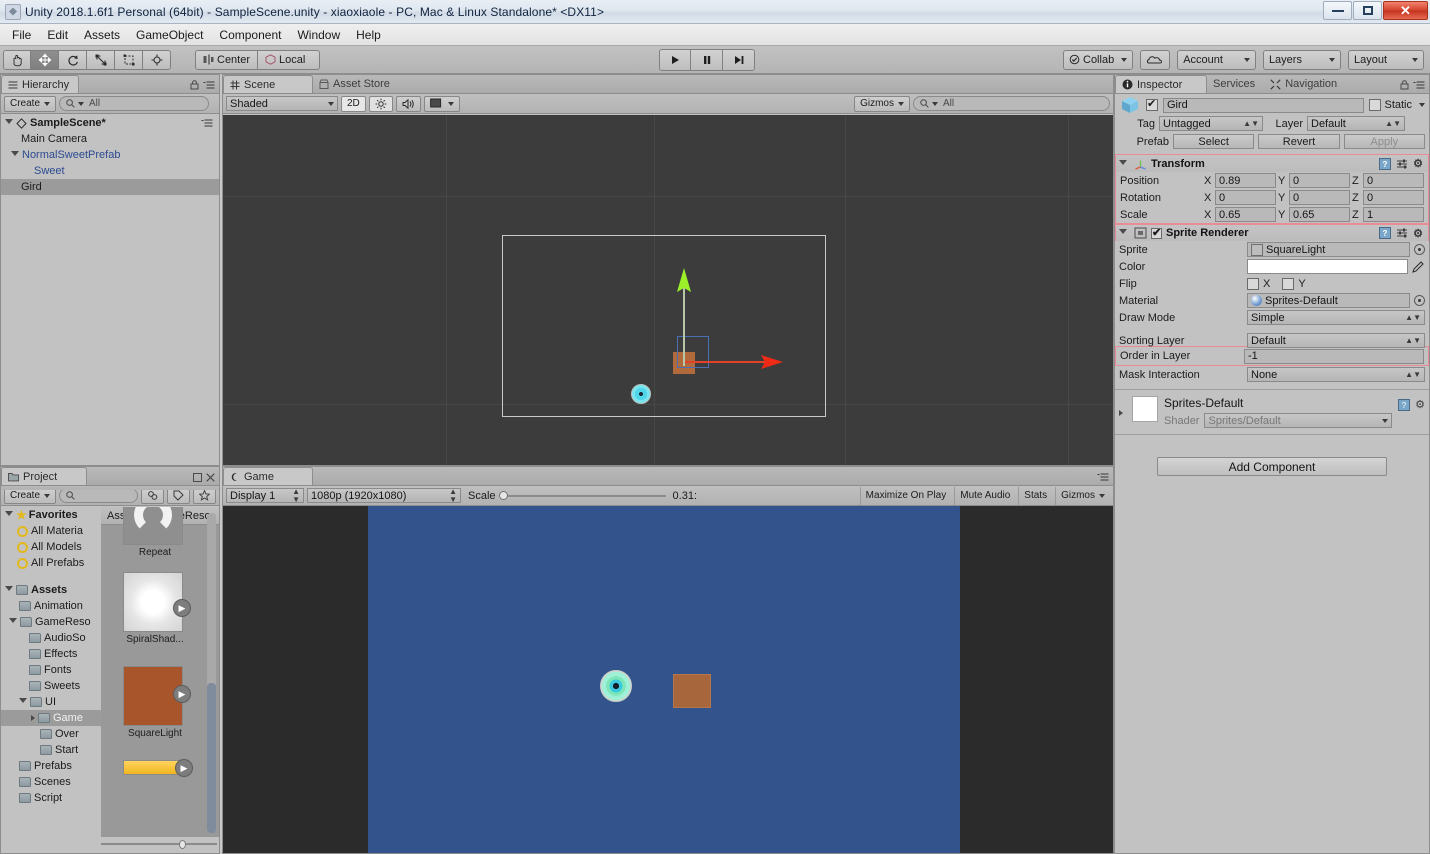 The width and height of the screenshot is (1430, 854). What do you see at coordinates (21, 35) in the screenshot?
I see `menu-file: File` at bounding box center [21, 35].